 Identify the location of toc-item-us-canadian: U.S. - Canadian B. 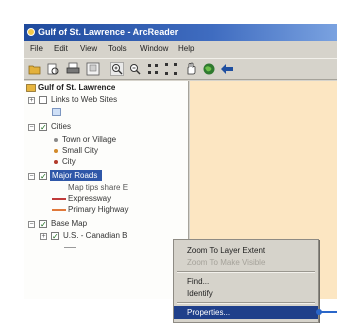
(95, 235).